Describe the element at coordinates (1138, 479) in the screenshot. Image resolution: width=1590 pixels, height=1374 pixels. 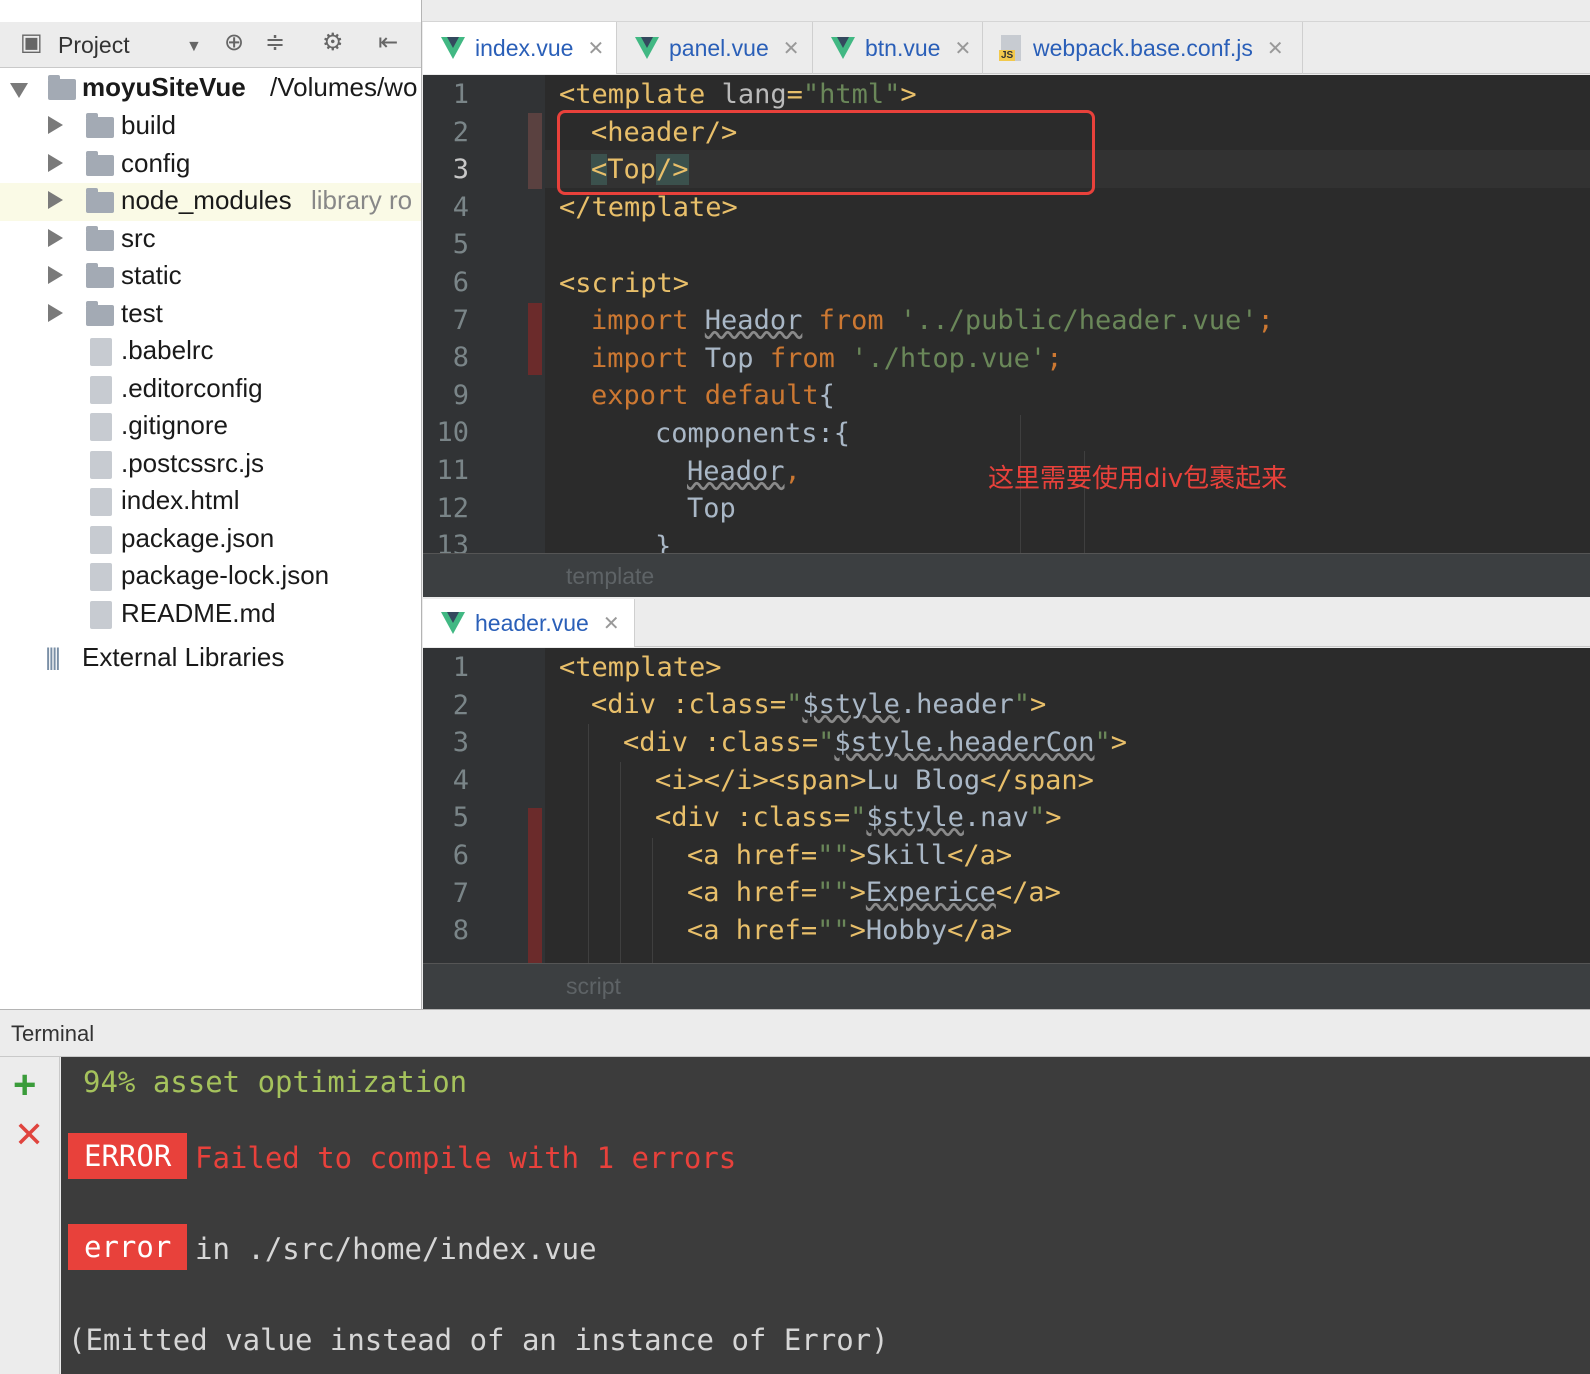
I see `annotation-note: 这里需要使用div包裹起来` at that location.